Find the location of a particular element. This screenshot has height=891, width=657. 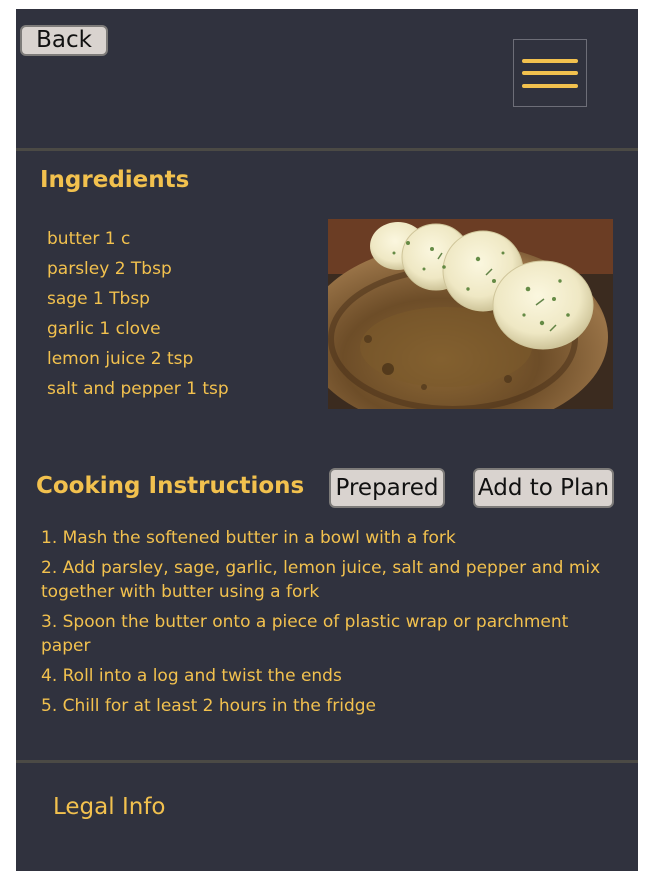

ingredient-item: parsley 2 Tbsp is located at coordinates (109, 269).